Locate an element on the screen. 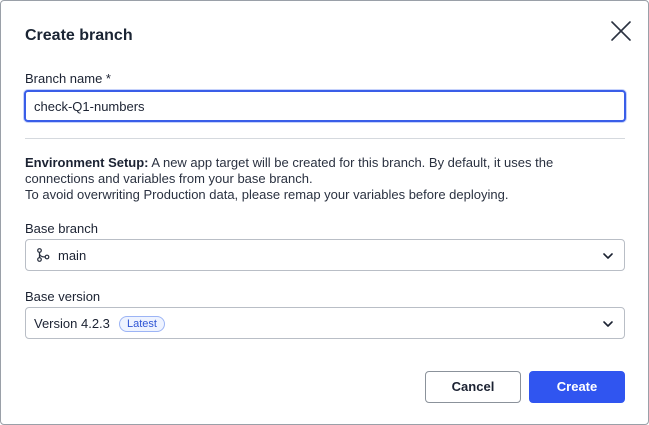 This screenshot has height=425, width=649. close-button is located at coordinates (621, 31).